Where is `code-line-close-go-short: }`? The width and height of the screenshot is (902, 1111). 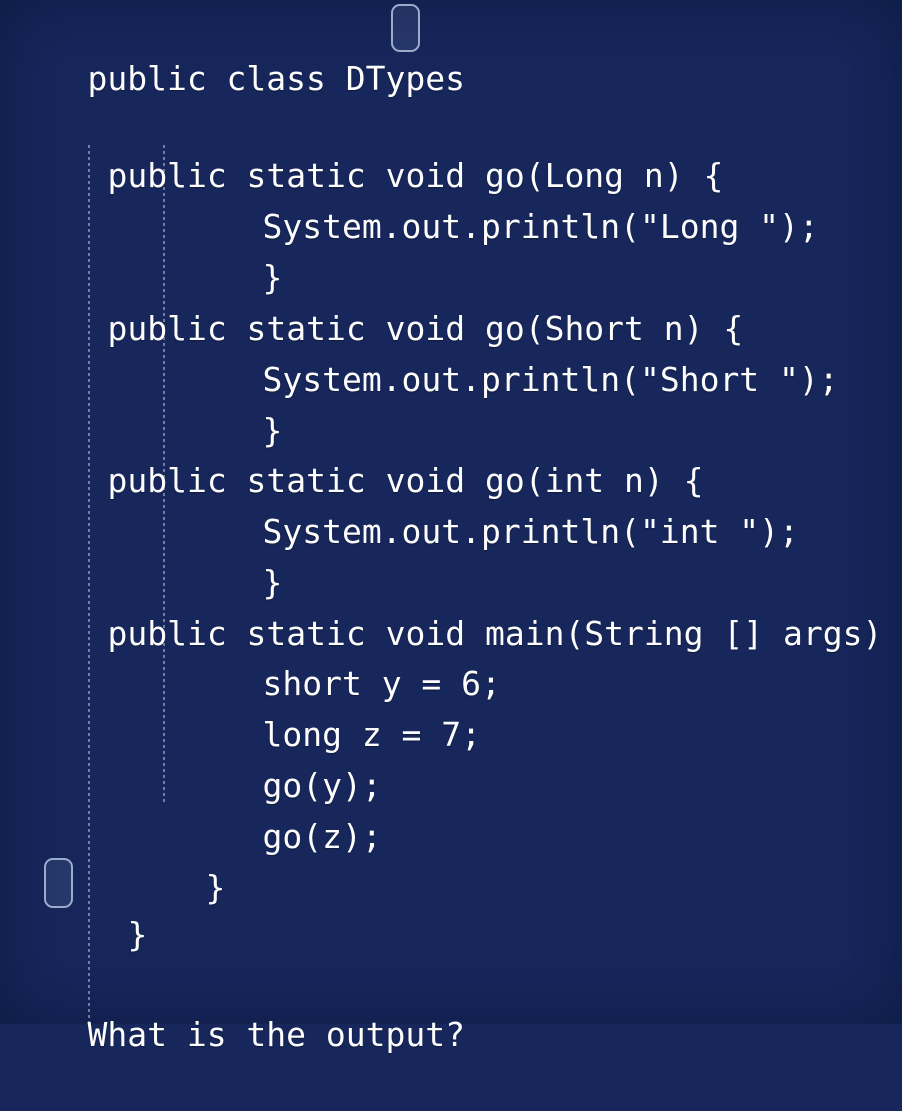
code-line-close-go-short: } is located at coordinates (232, 402).